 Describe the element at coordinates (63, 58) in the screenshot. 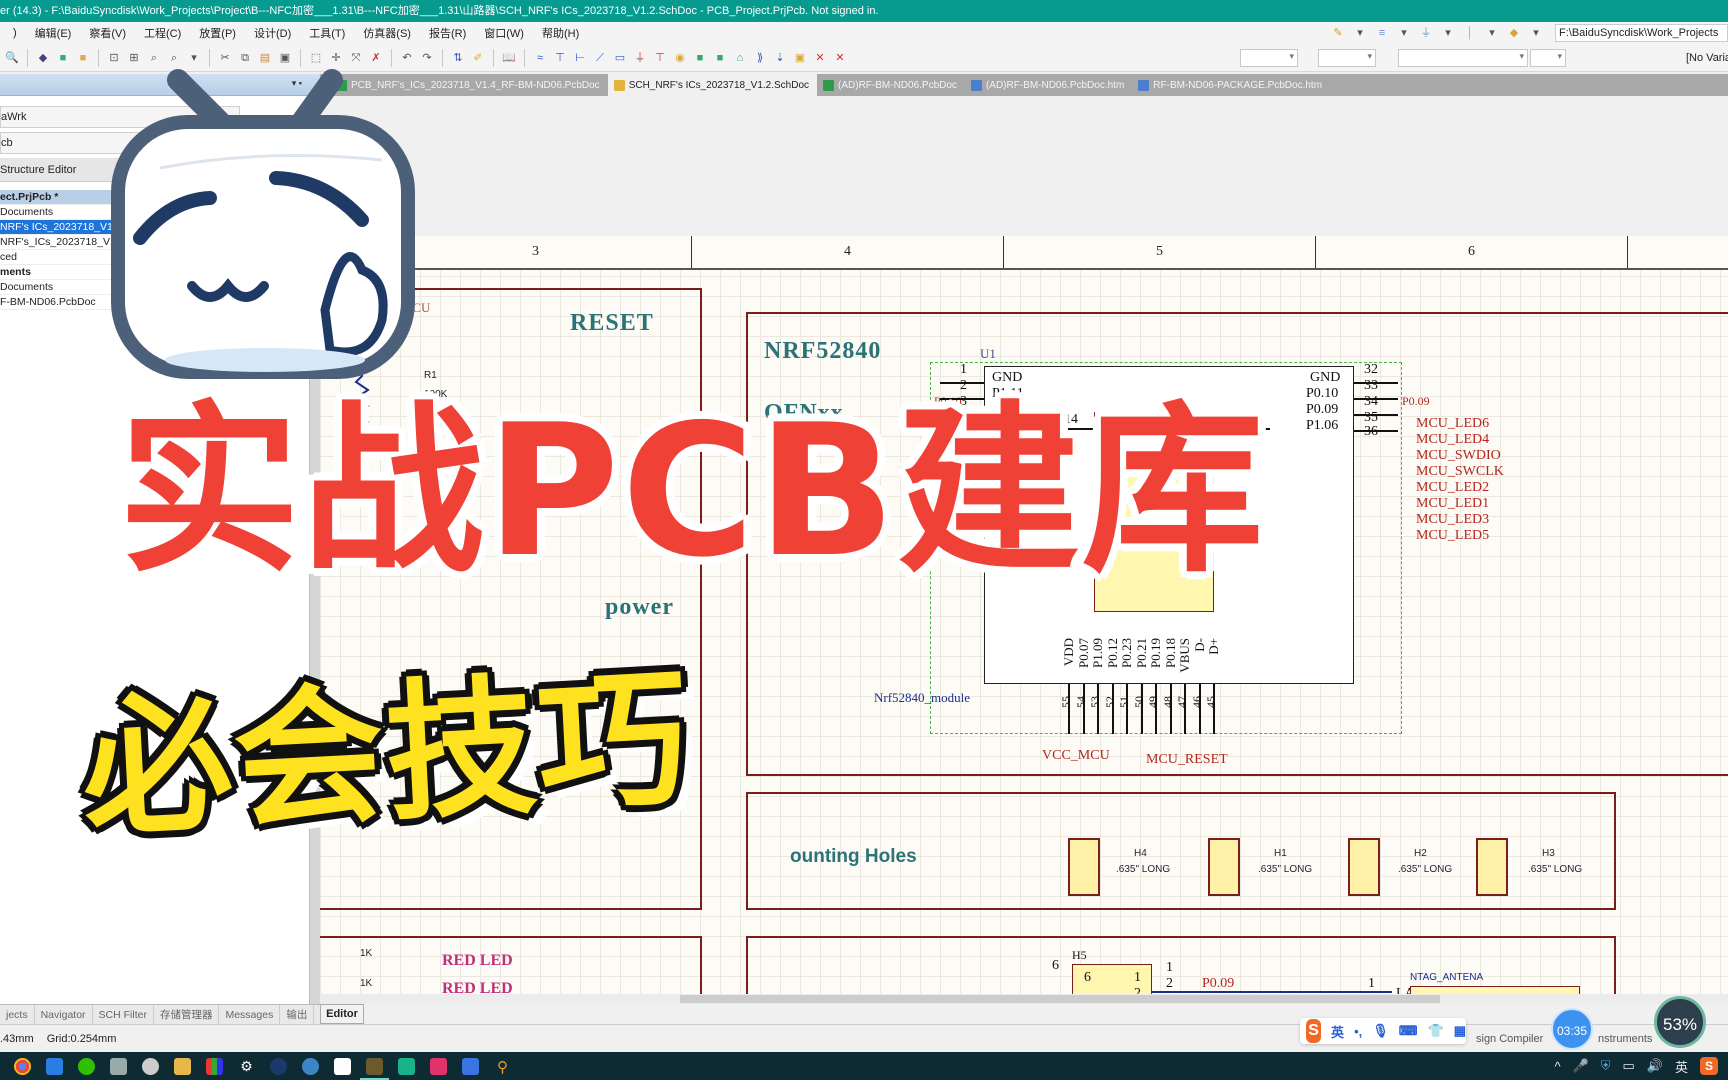

I see `save-icon: ■` at that location.